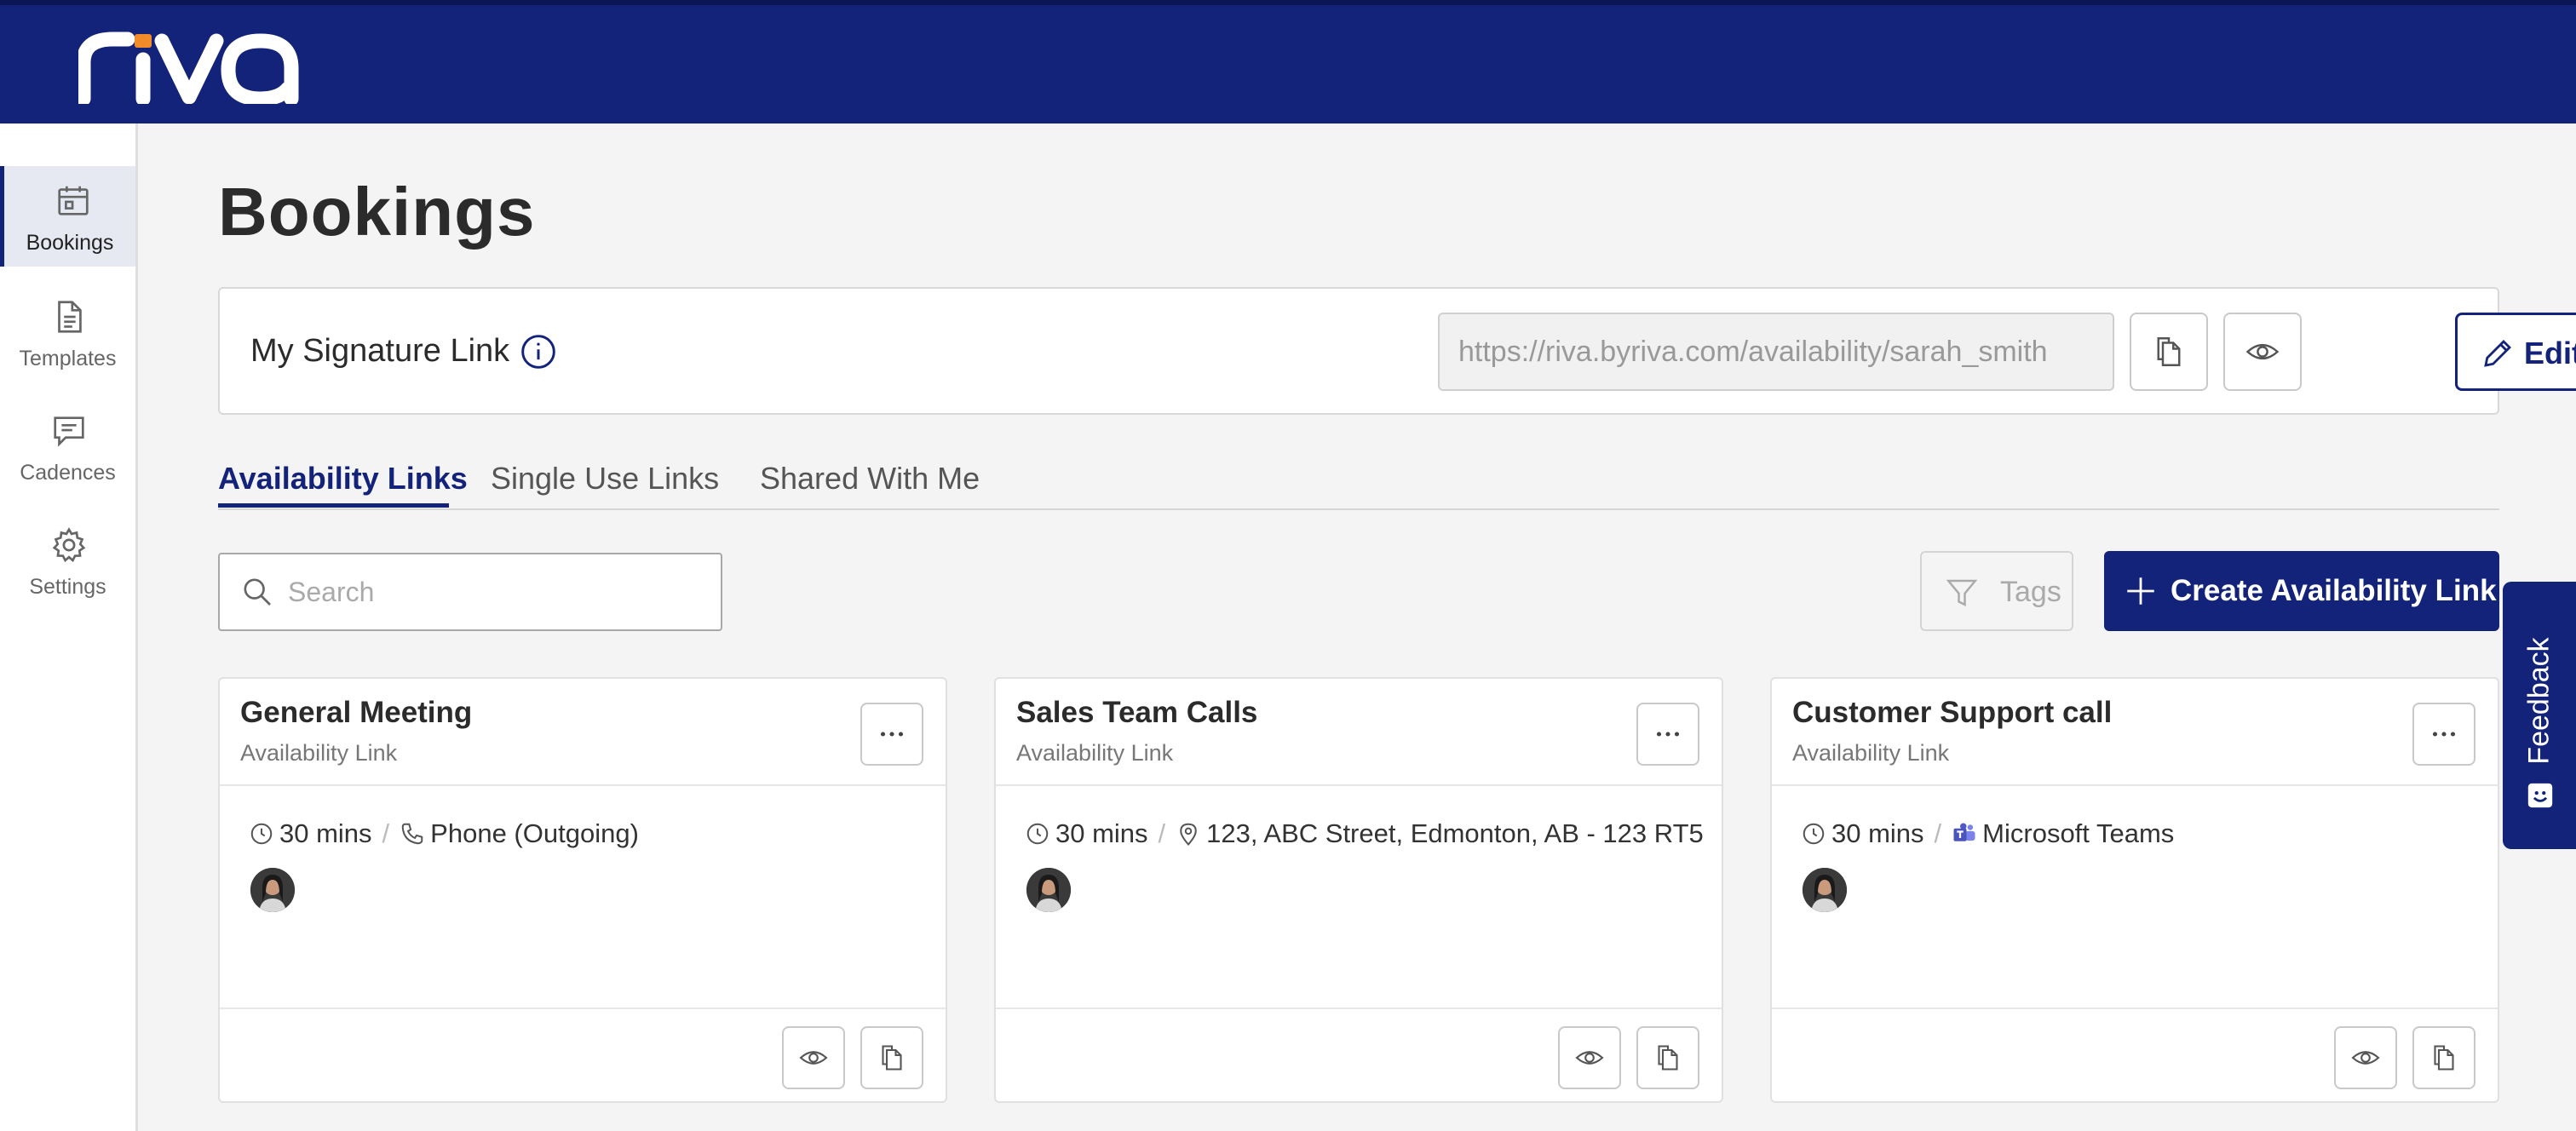 This screenshot has height=1131, width=2576. Describe the element at coordinates (1964, 832) in the screenshot. I see `microsoft-teams-icon` at that location.